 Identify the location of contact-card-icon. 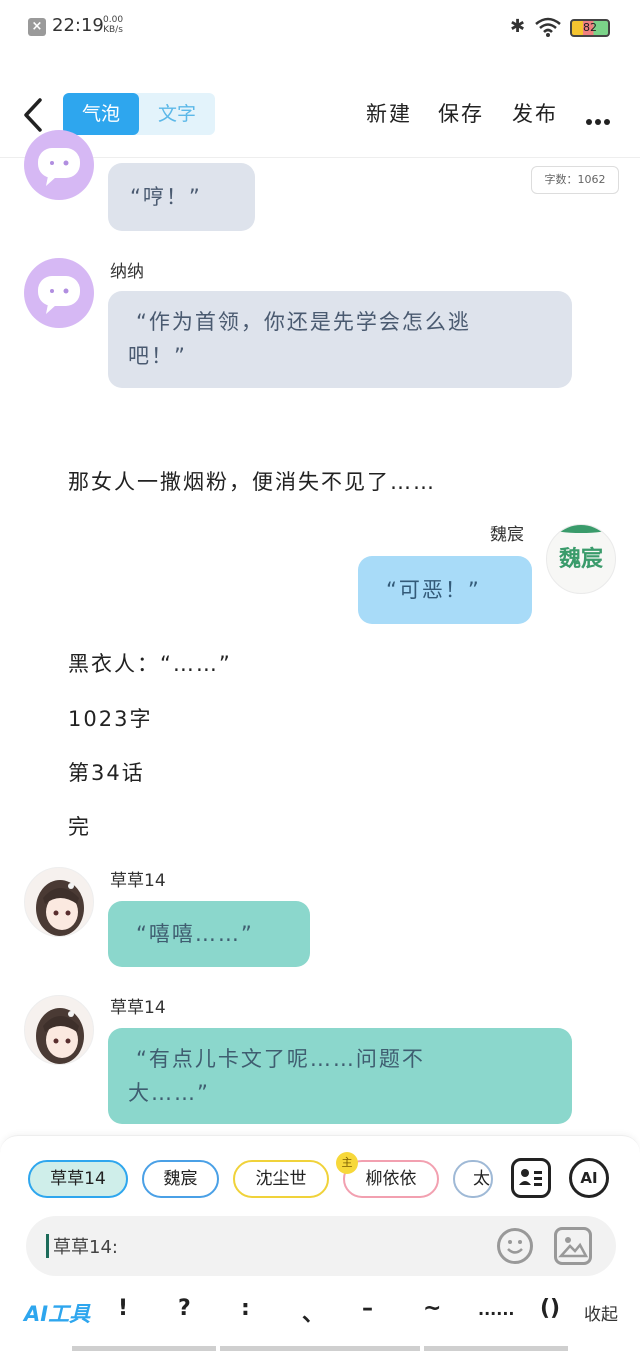
(530, 1177).